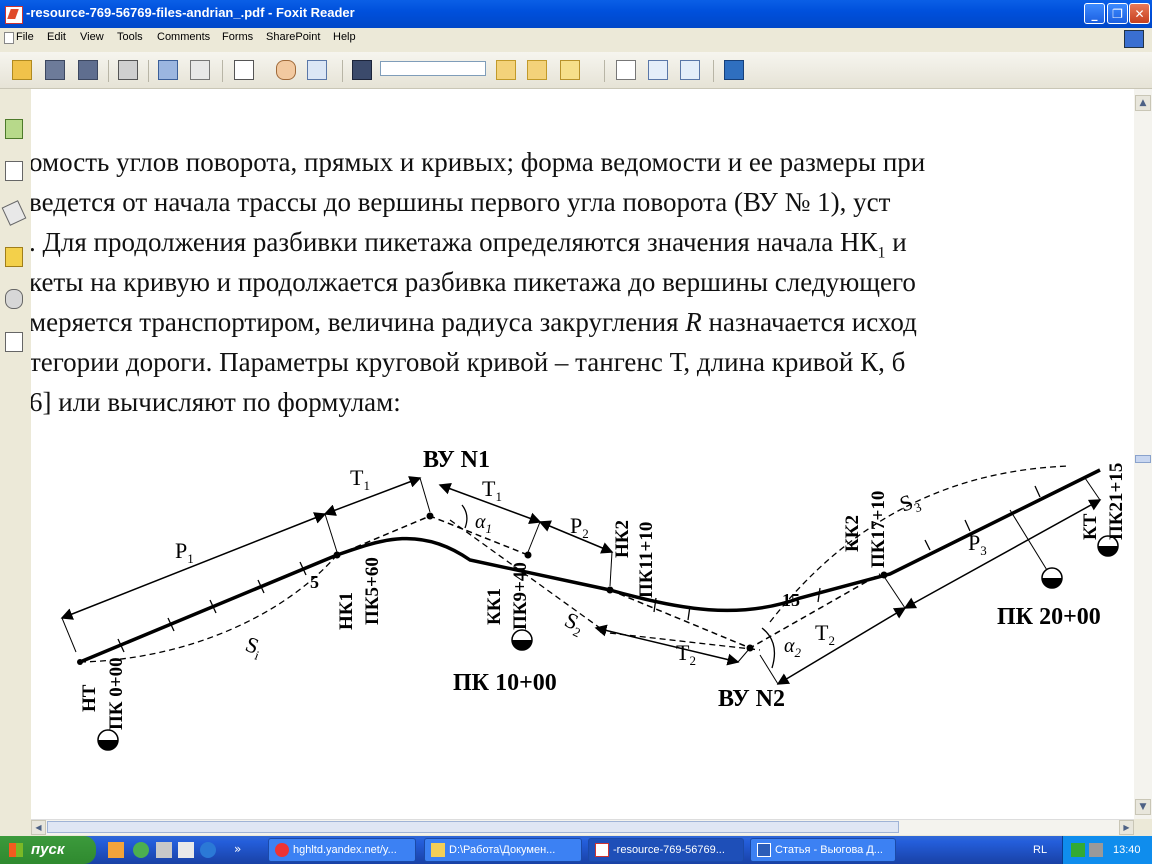 This screenshot has width=1152, height=864. What do you see at coordinates (282, 850) in the screenshot?
I see `yandex-icon` at bounding box center [282, 850].